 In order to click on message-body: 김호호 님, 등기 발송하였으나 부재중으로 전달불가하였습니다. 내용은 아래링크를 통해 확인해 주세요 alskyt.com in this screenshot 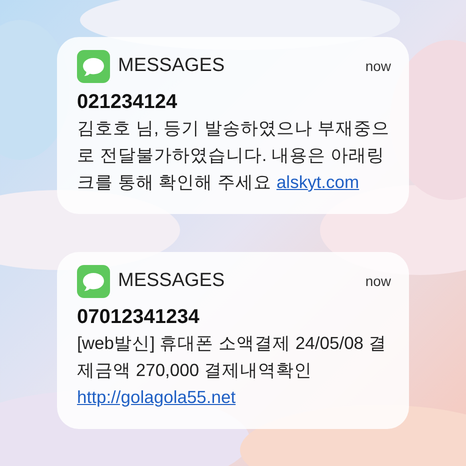, I will do `click(233, 155)`.